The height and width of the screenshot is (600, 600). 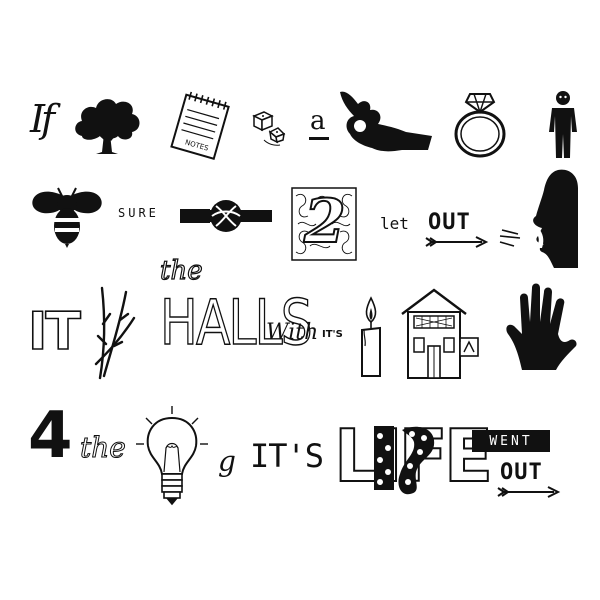 What do you see at coordinates (108, 126) in the screenshot?
I see `tree-icon` at bounding box center [108, 126].